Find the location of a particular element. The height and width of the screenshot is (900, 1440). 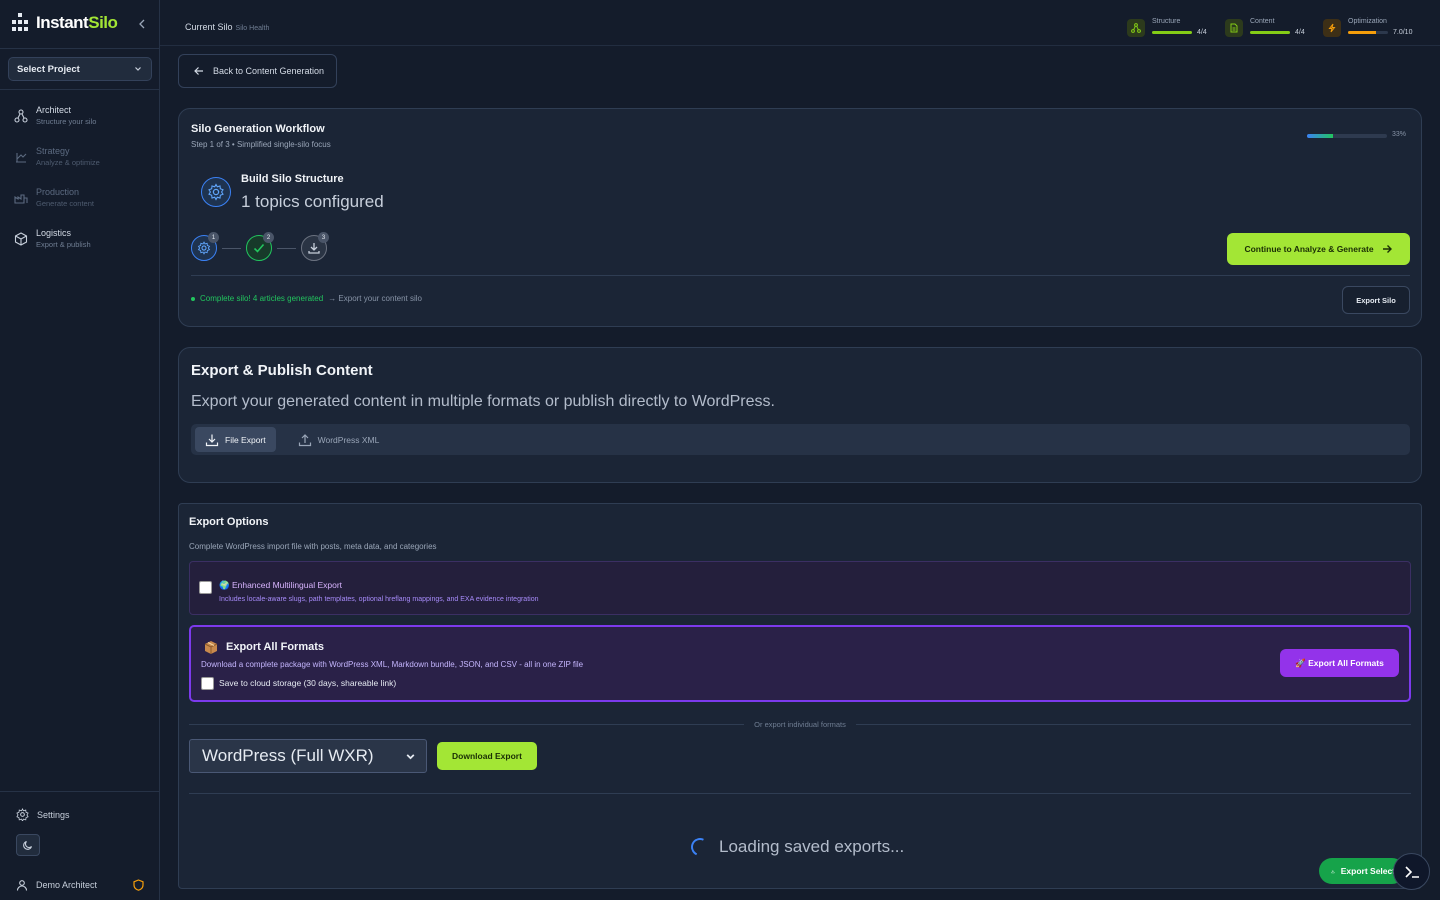

upload-icon is located at coordinates (304, 439).